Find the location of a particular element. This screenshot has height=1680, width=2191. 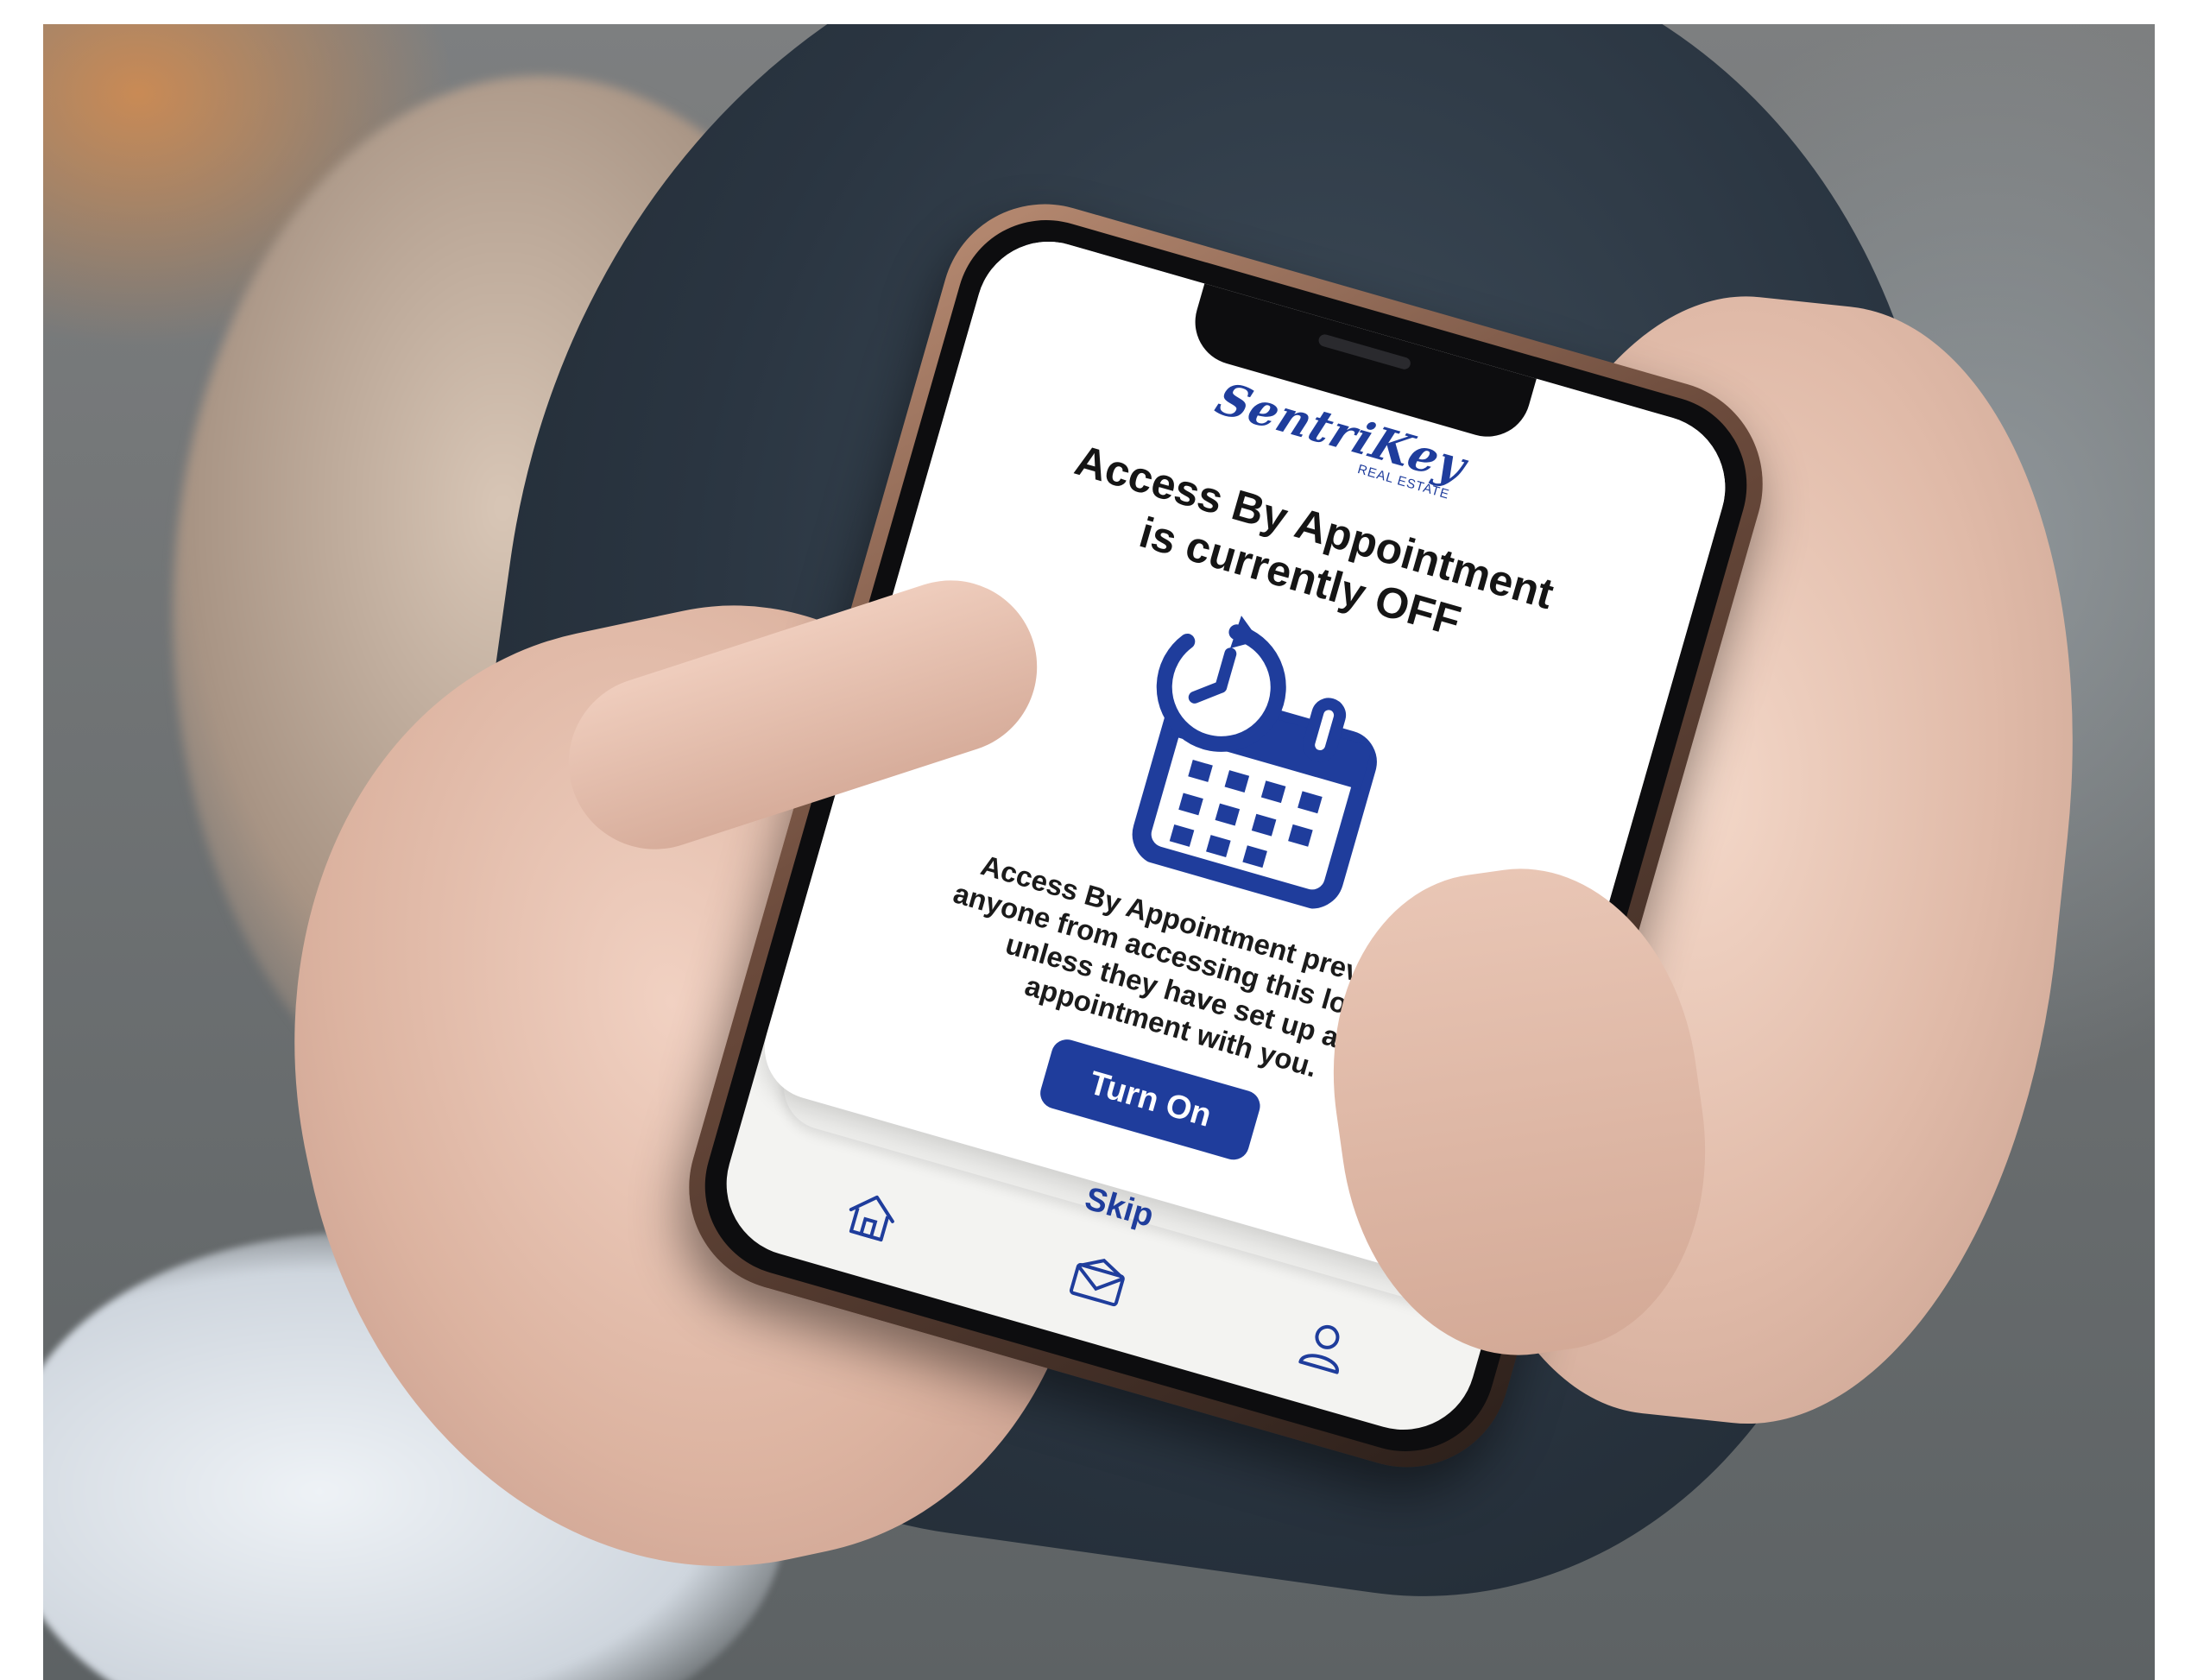

earpiece-speaker is located at coordinates (1364, 351).